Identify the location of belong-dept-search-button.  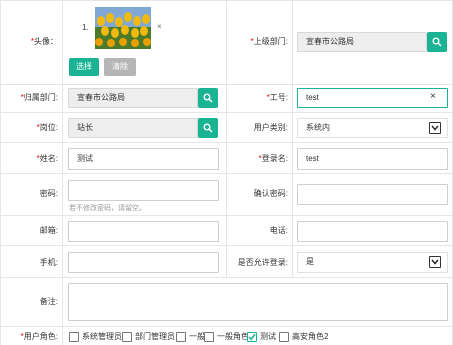
(208, 98).